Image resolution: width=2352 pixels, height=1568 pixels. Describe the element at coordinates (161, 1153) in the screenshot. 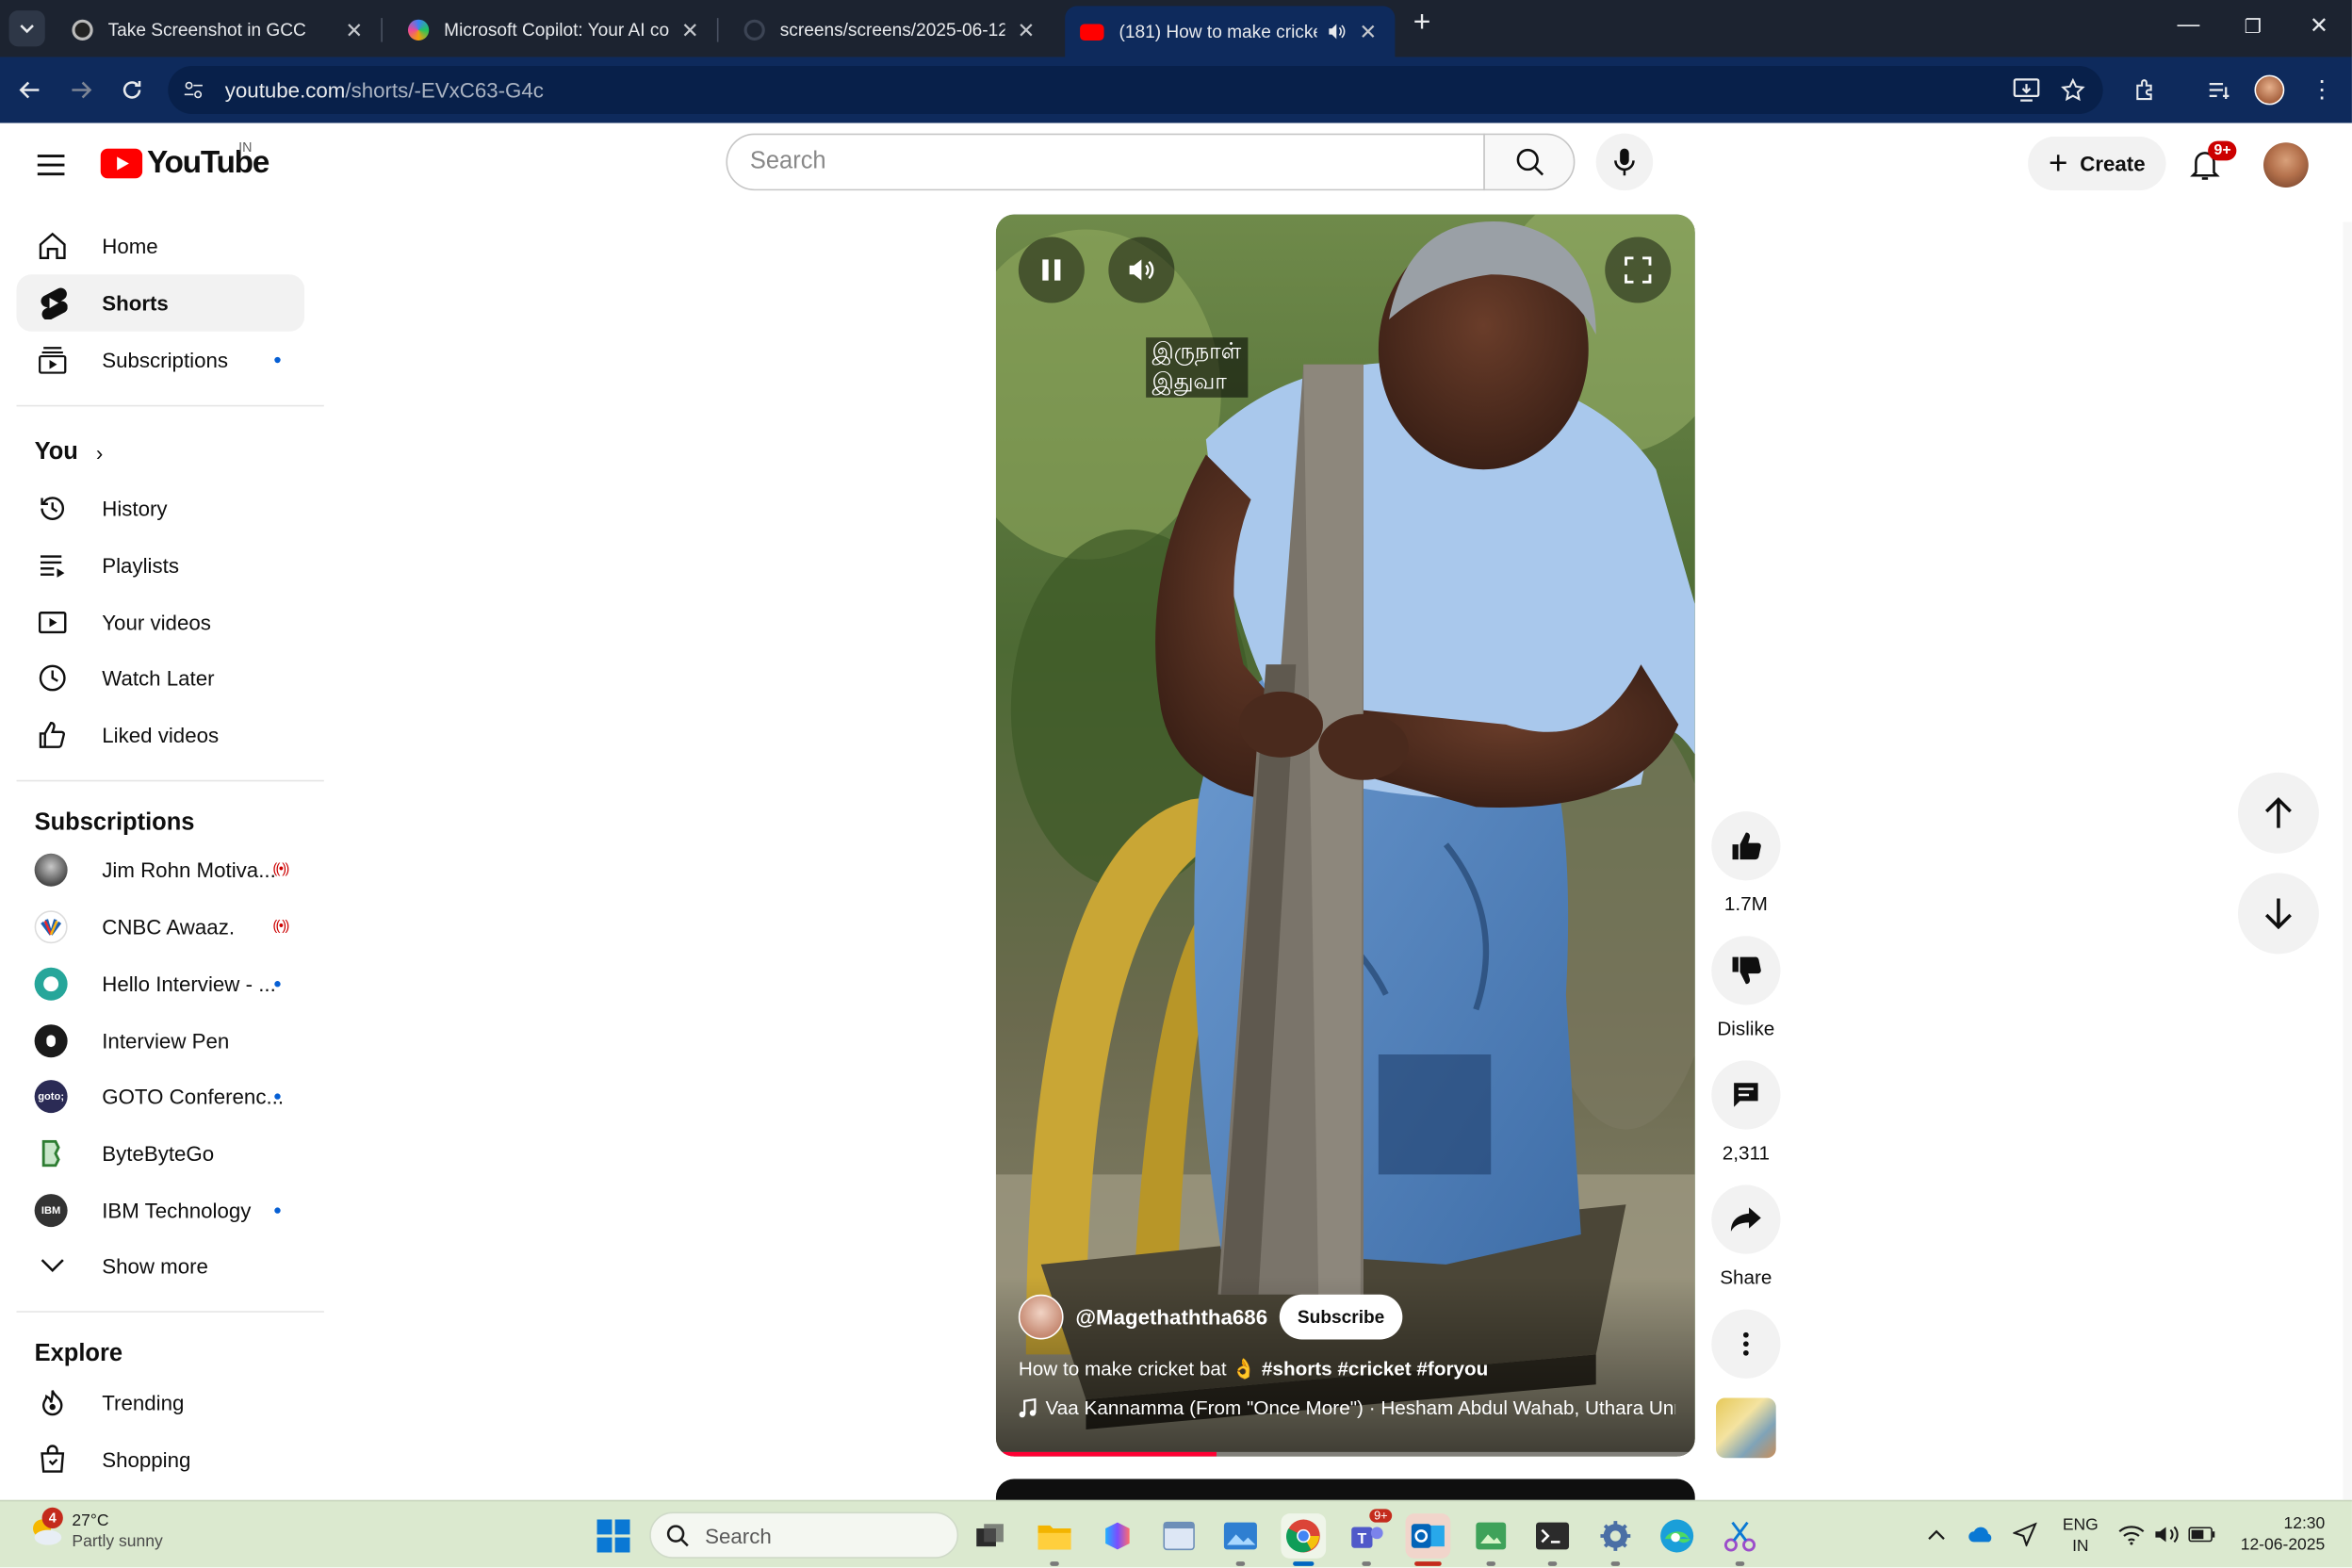

I see `sidebar-channel-bytebytego: ByteByteGo` at that location.